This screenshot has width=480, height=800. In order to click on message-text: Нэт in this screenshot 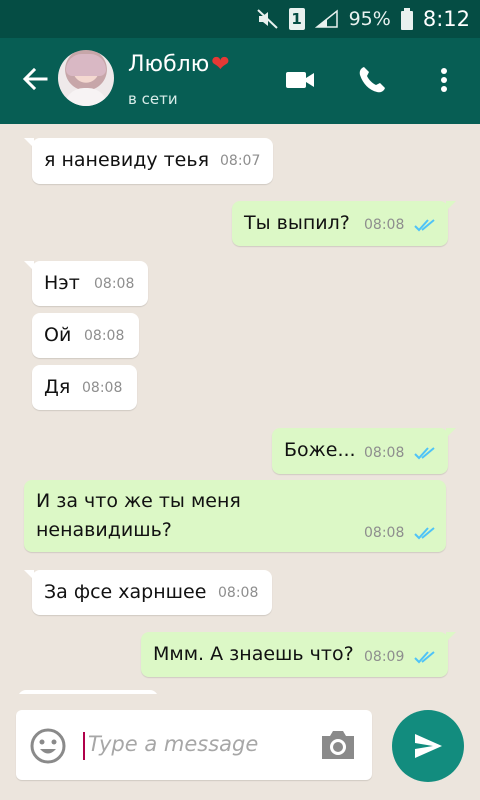, I will do `click(62, 283)`.